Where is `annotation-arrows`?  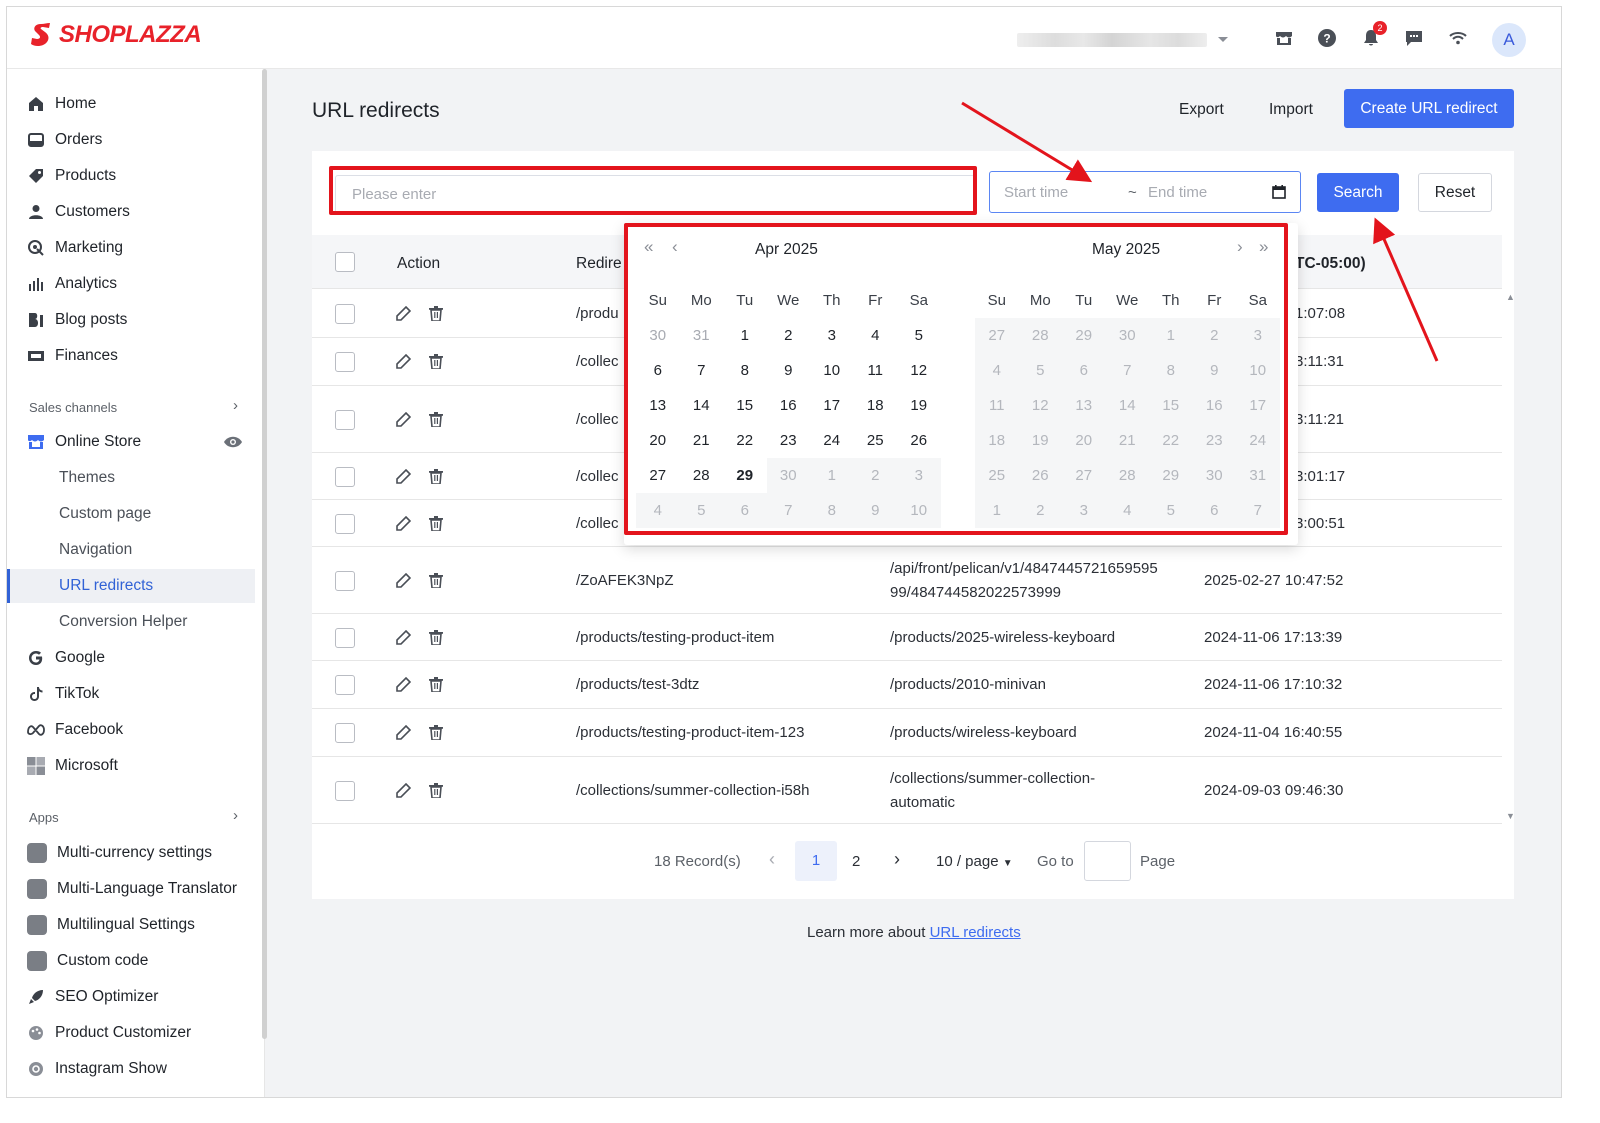
annotation-arrows is located at coordinates (1200, 231).